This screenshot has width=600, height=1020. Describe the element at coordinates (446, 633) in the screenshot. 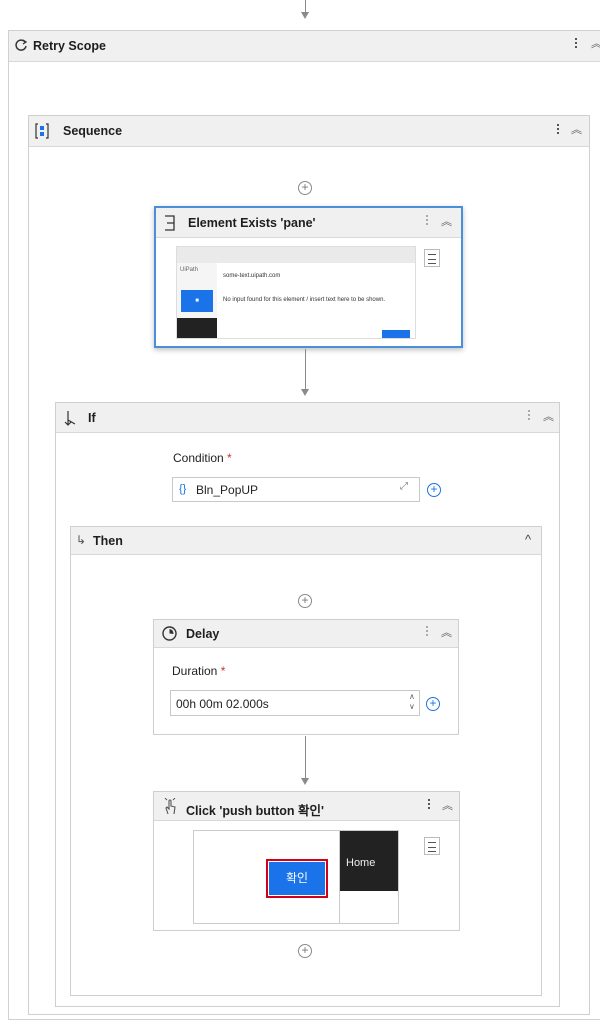

I see `delay-collapse-icon: ︽` at that location.